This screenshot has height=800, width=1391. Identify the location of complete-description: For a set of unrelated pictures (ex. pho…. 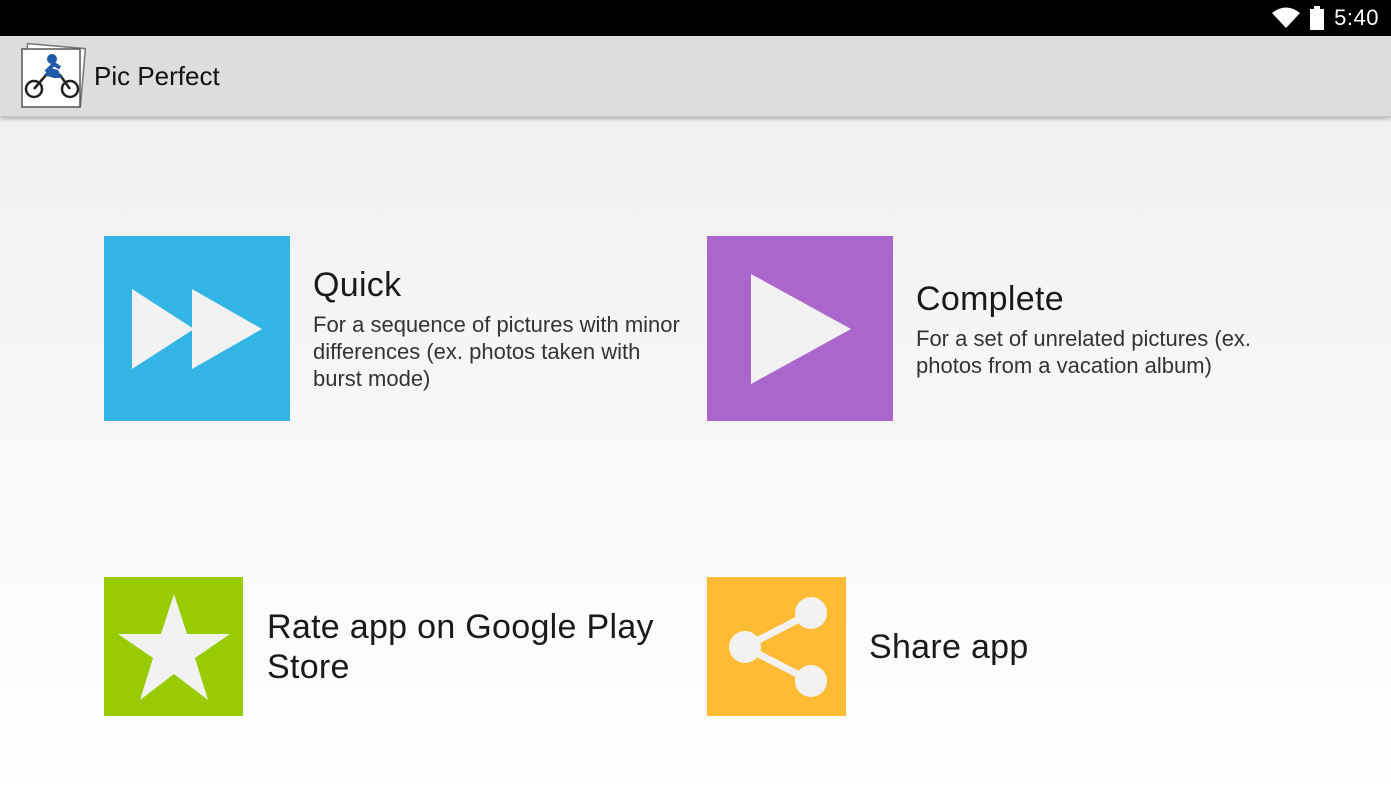
(1084, 352).